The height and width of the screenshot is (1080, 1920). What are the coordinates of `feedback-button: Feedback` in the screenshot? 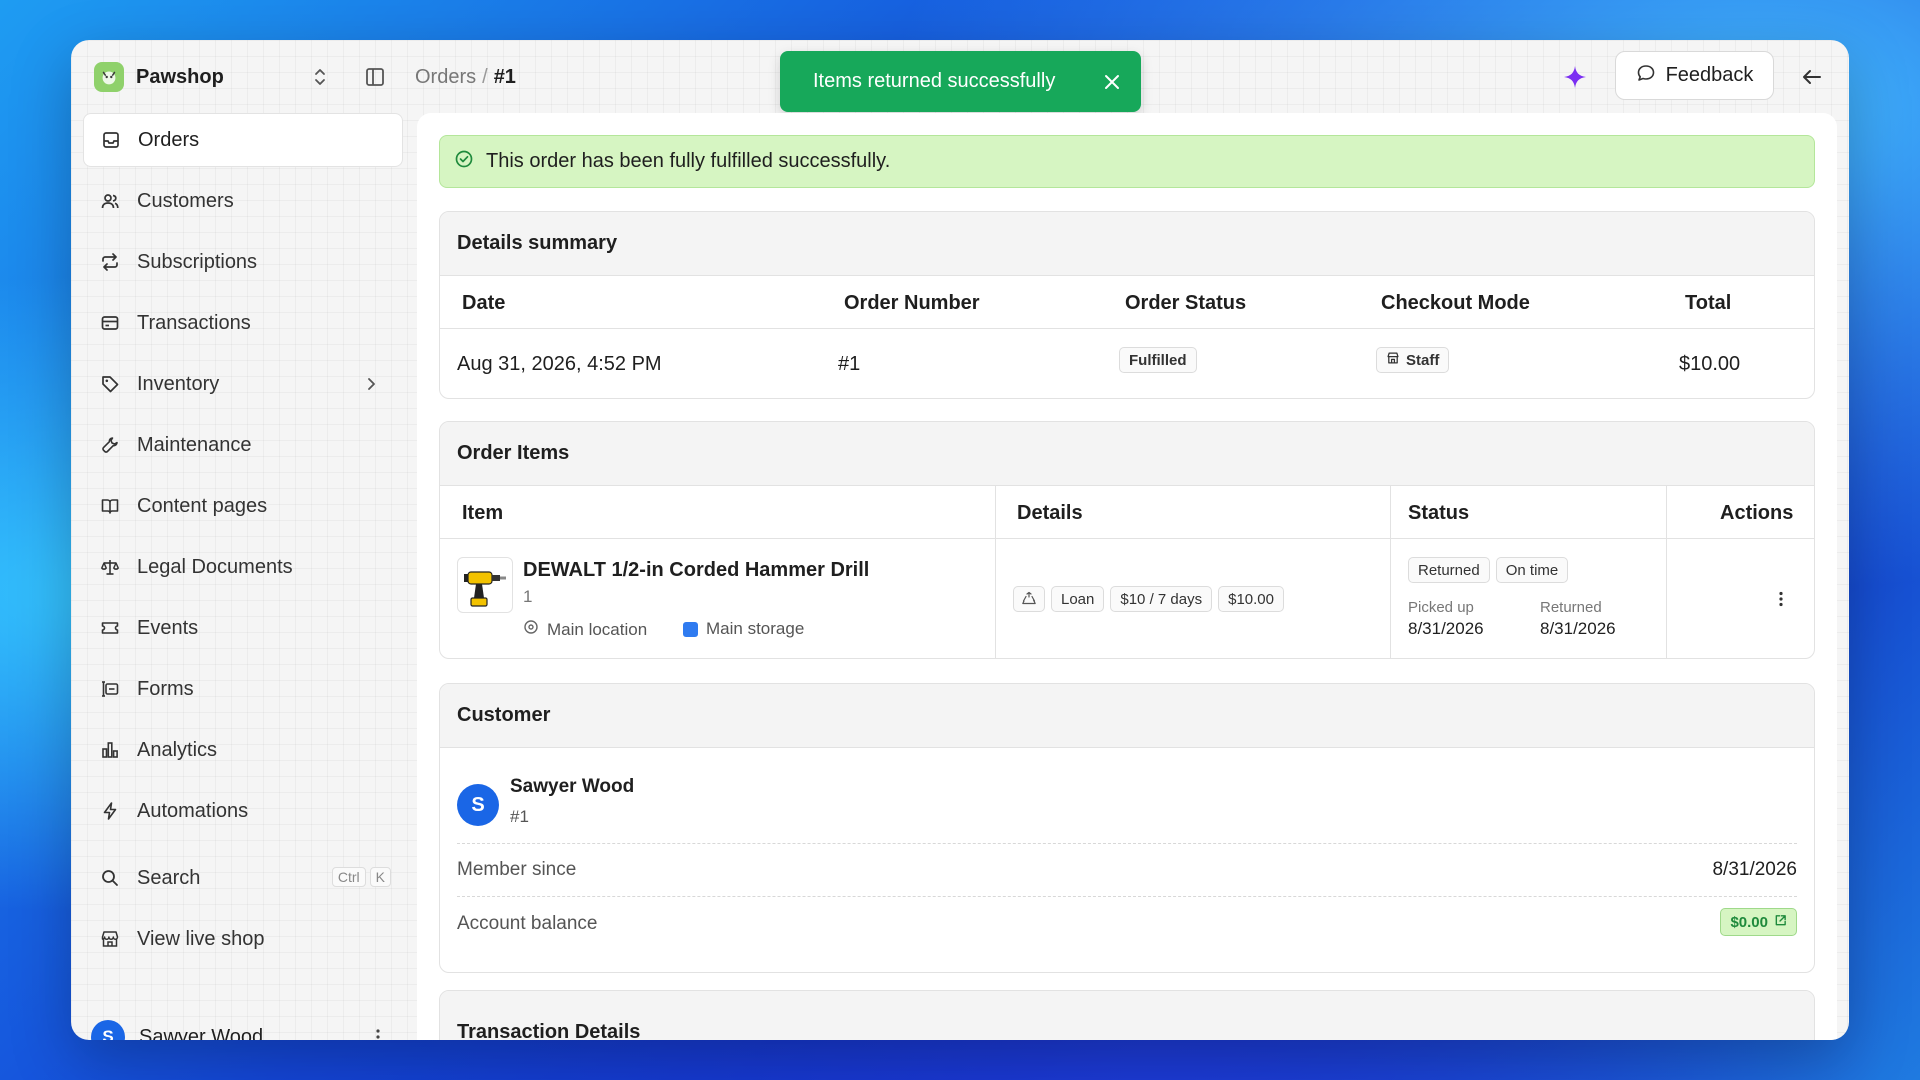 It's located at (1694, 75).